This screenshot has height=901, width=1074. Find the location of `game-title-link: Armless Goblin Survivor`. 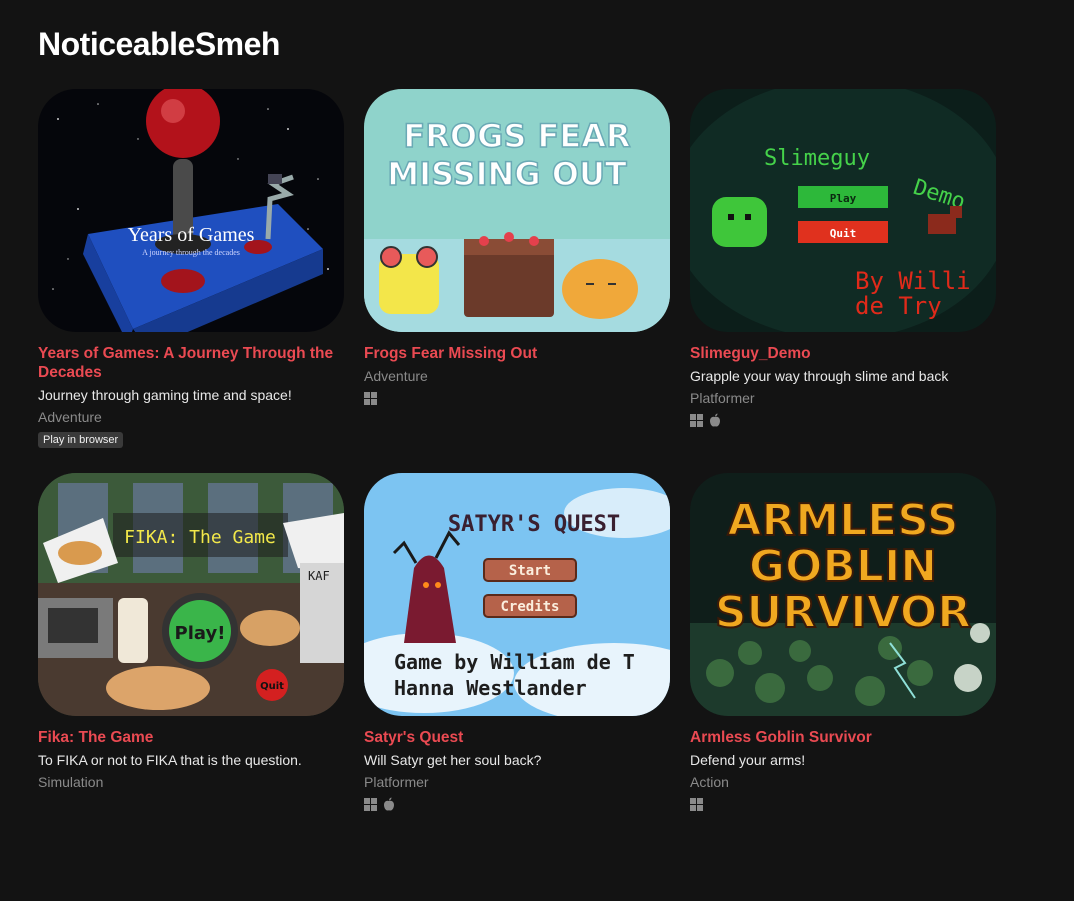

game-title-link: Armless Goblin Survivor is located at coordinates (843, 737).